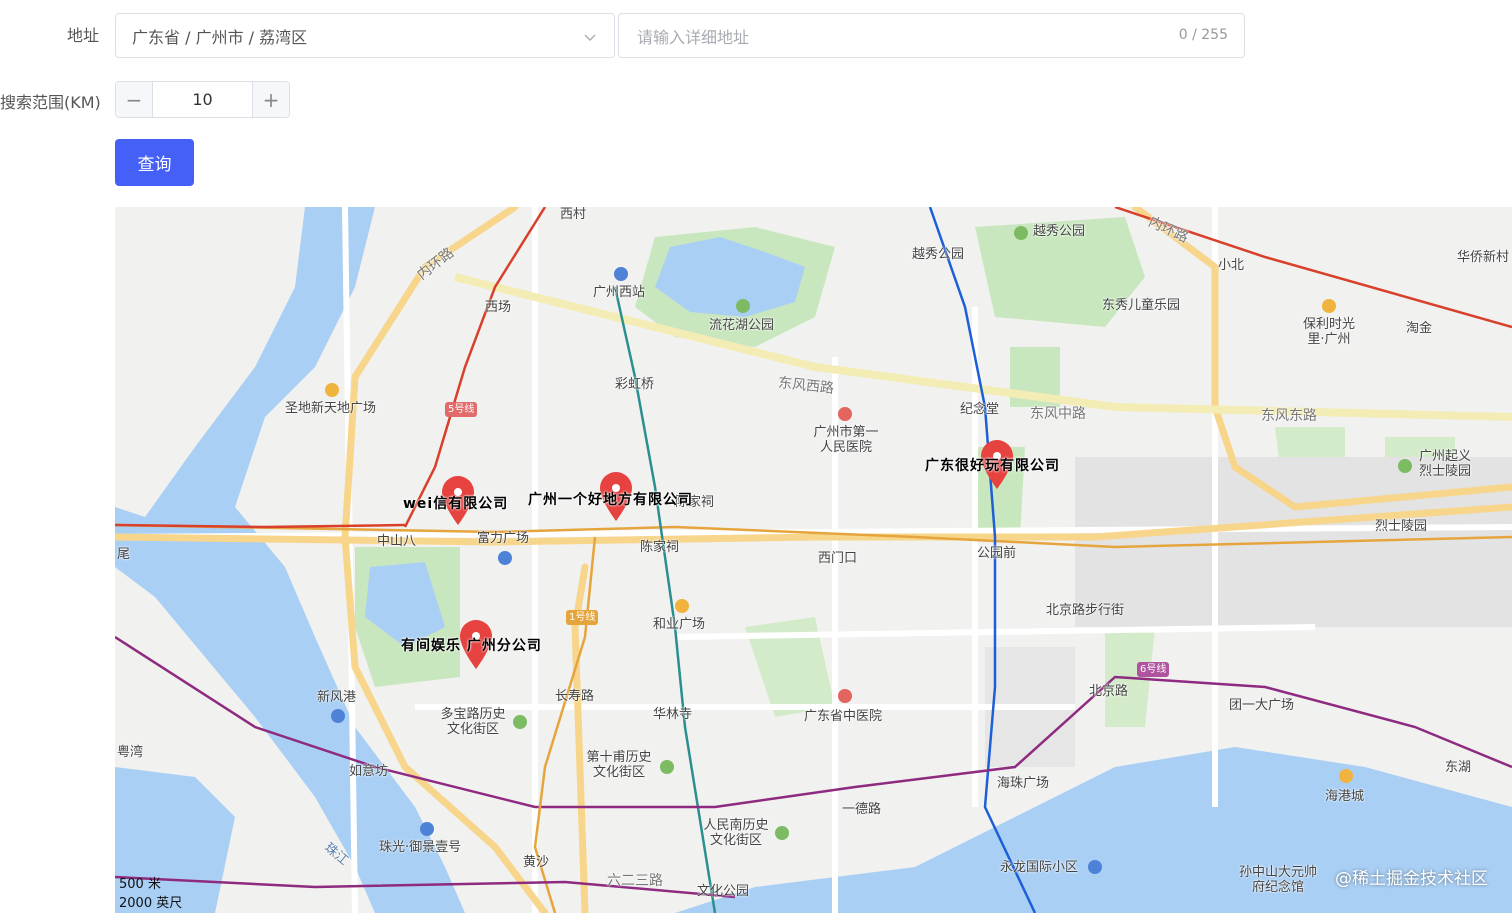  I want to click on place-haigang: 海港城, so click(1345, 796).